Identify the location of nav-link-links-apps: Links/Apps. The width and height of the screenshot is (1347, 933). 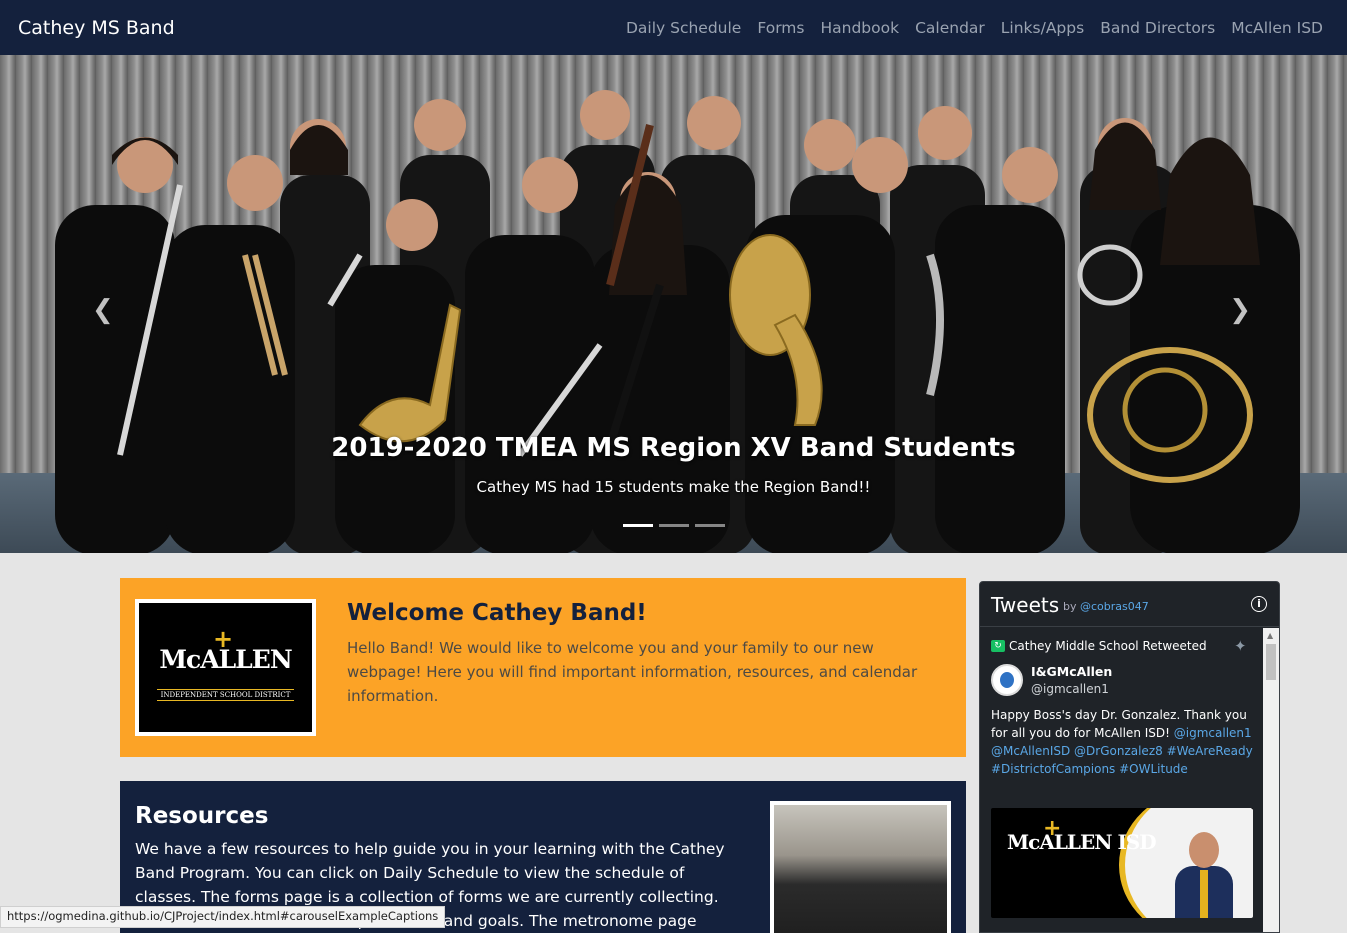
(1042, 28).